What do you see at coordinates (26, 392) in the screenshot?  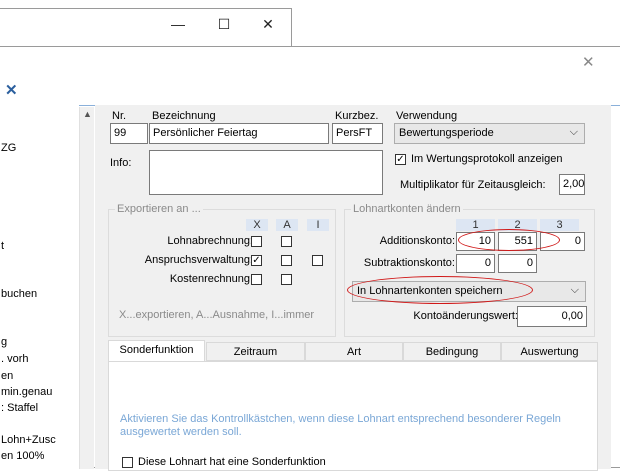 I see `list-item: min.genau` at bounding box center [26, 392].